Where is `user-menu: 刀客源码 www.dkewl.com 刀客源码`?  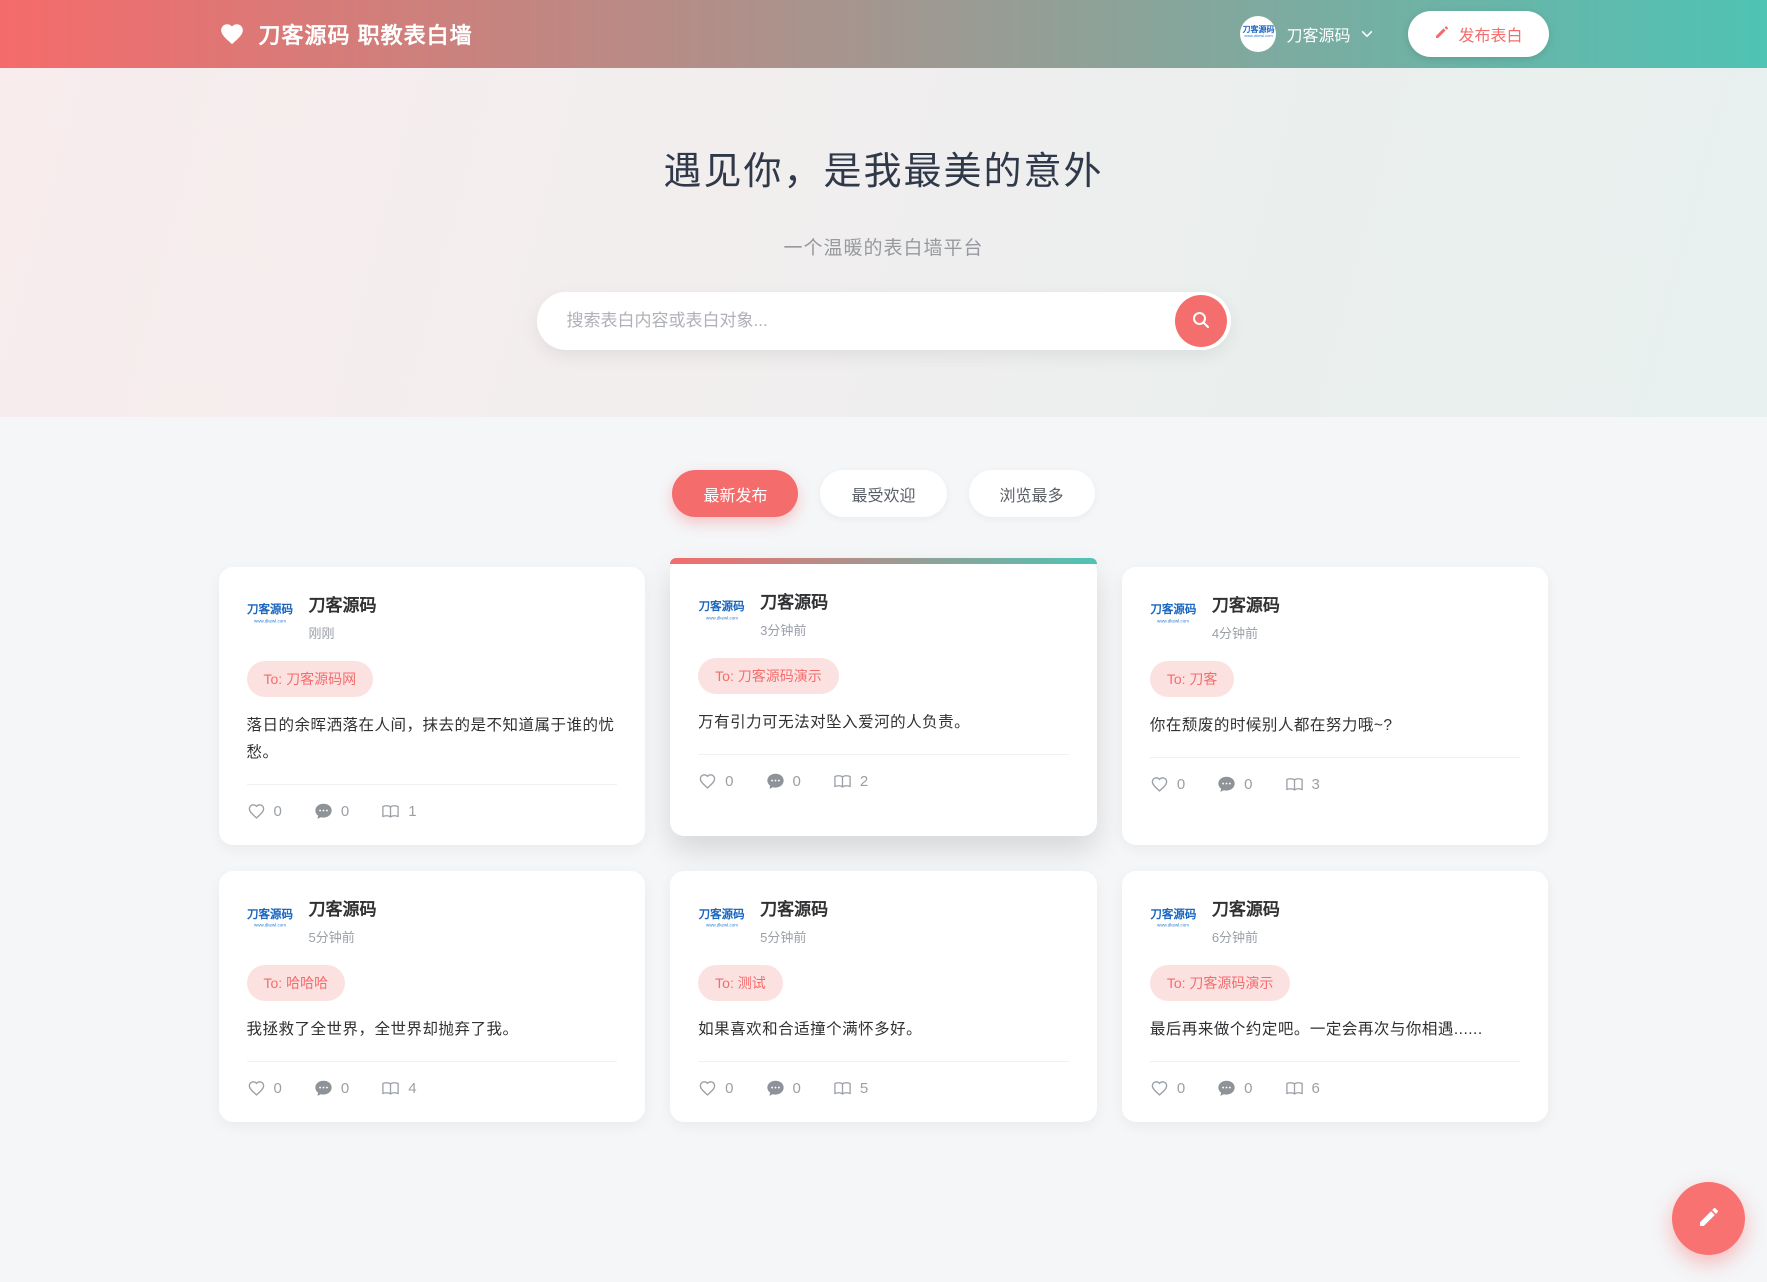
user-menu: 刀客源码 www.dkewl.com 刀客源码 is located at coordinates (1307, 34).